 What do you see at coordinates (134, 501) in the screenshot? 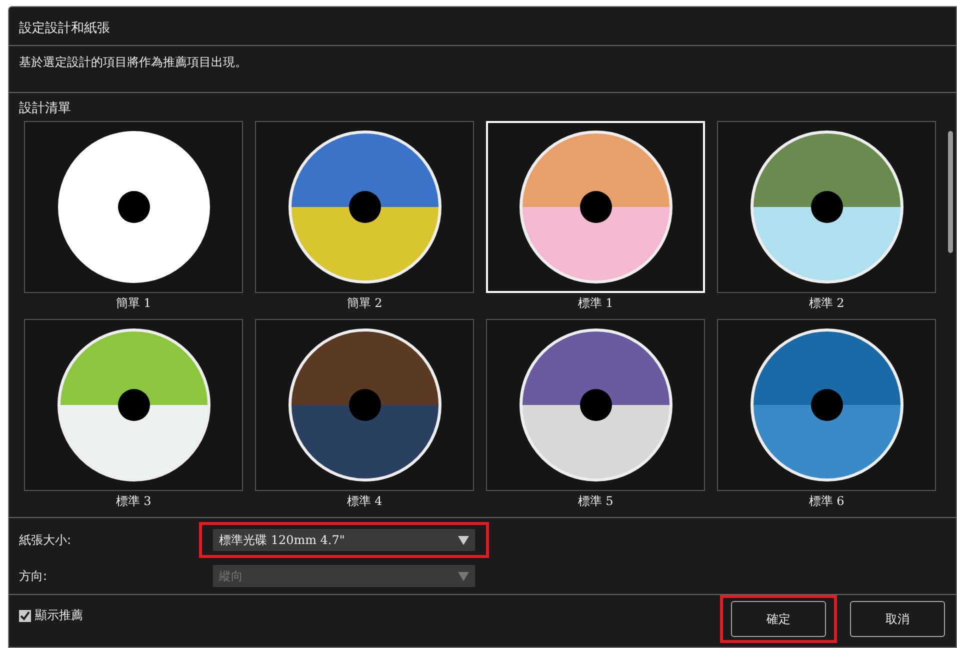
I see `design-label: 標準 3` at bounding box center [134, 501].